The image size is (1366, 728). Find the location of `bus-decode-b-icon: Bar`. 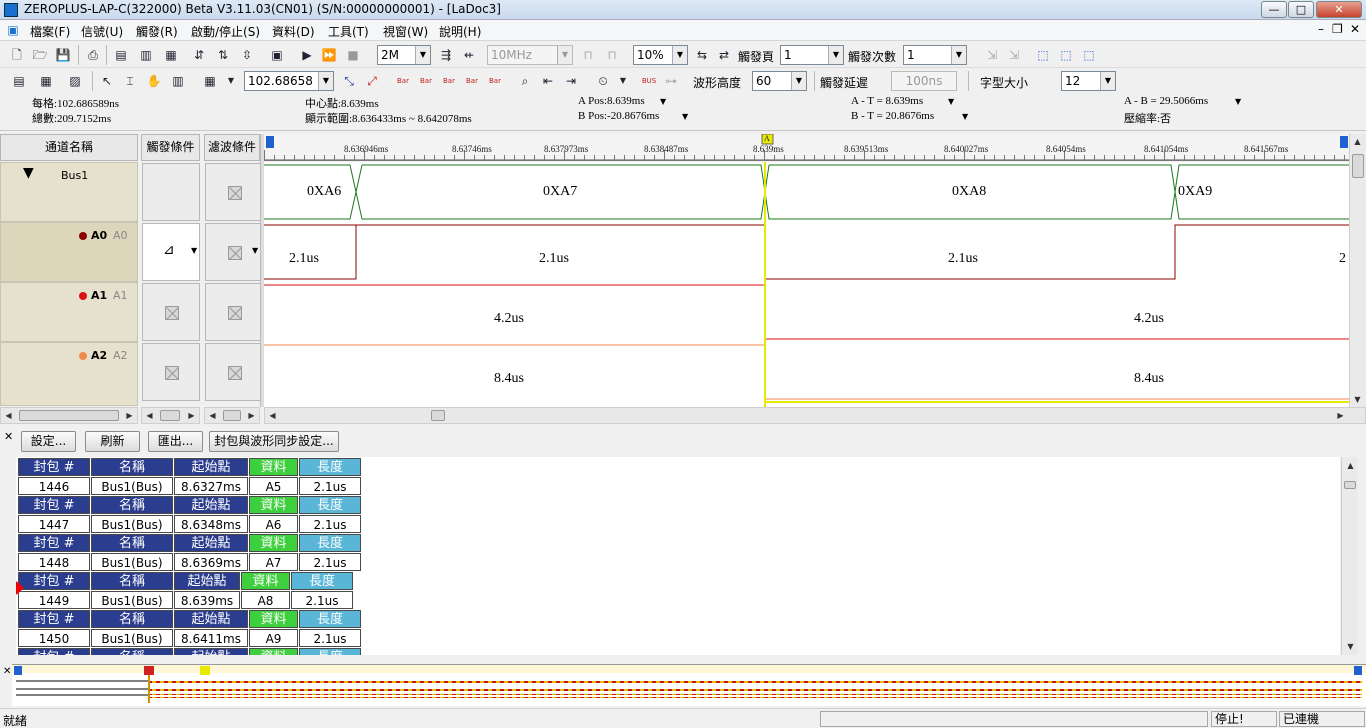

bus-decode-b-icon: Bar is located at coordinates (449, 81).